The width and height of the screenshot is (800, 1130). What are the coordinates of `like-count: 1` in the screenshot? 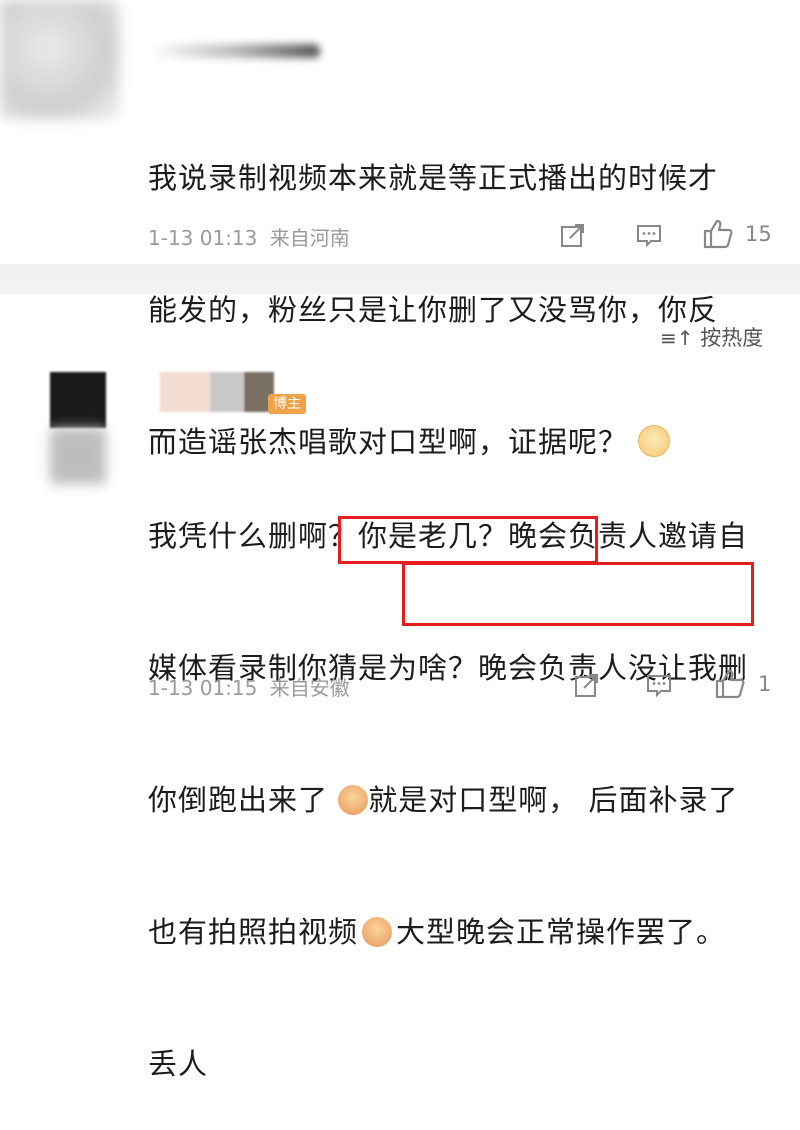 It's located at (765, 684).